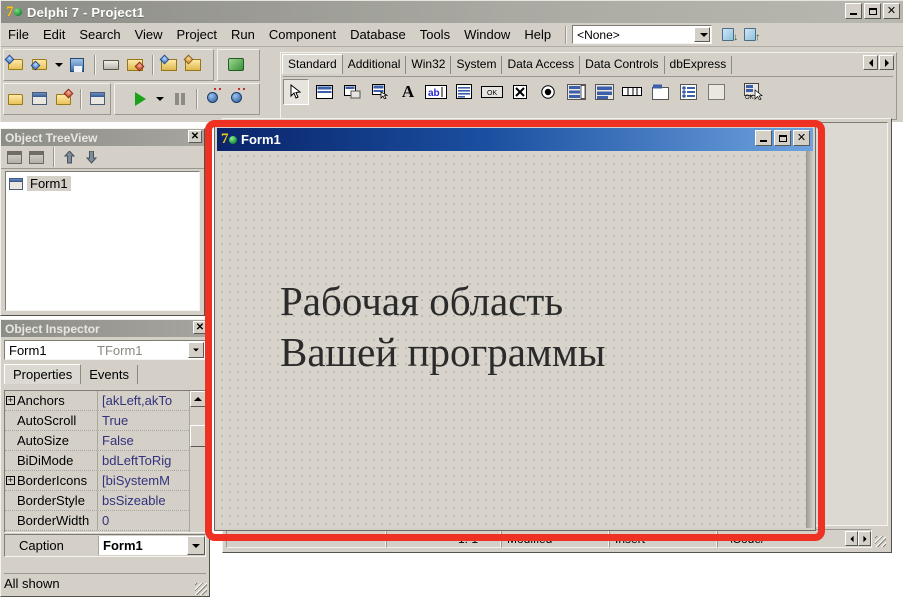  I want to click on toggle-form-unit-icon, so click(64, 99).